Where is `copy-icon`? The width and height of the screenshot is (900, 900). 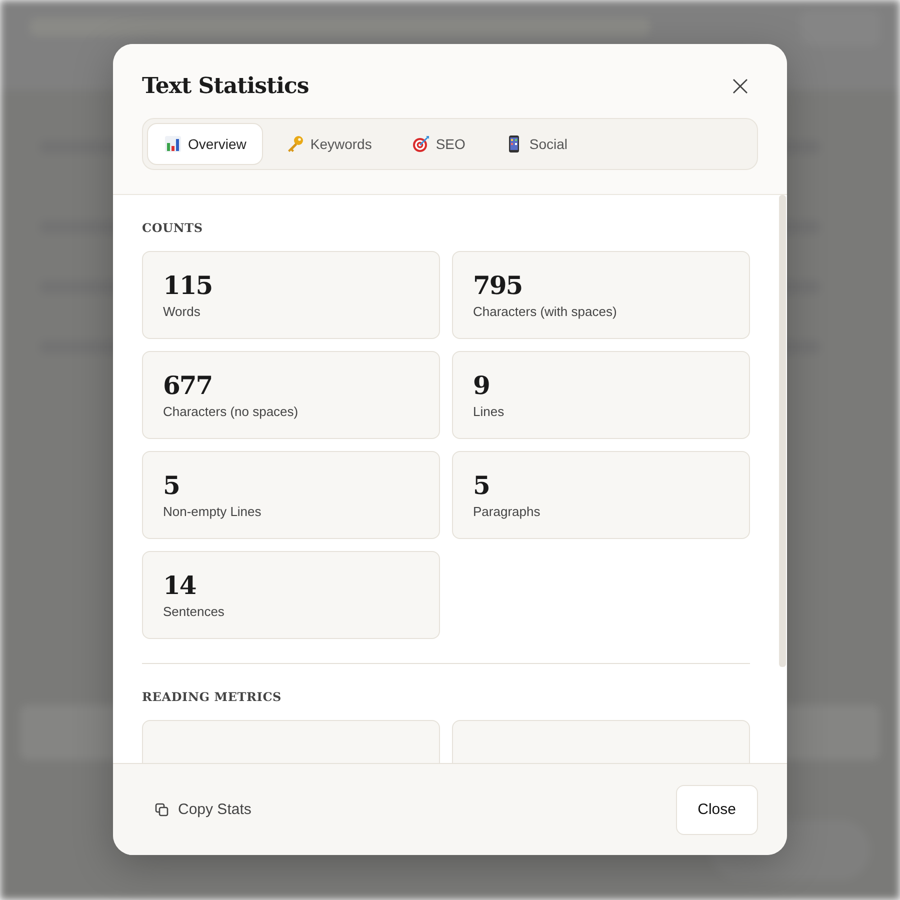
copy-icon is located at coordinates (162, 809).